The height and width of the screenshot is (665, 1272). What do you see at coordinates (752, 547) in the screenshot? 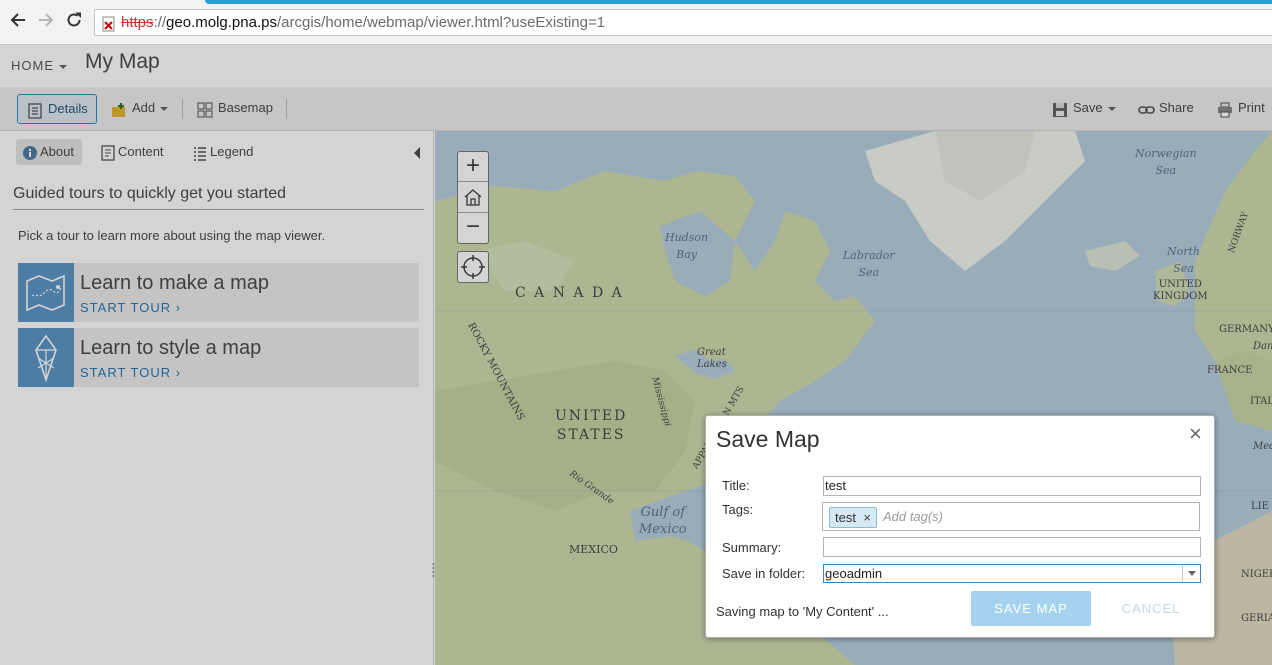
I see `summary-field-label: Summary:` at bounding box center [752, 547].